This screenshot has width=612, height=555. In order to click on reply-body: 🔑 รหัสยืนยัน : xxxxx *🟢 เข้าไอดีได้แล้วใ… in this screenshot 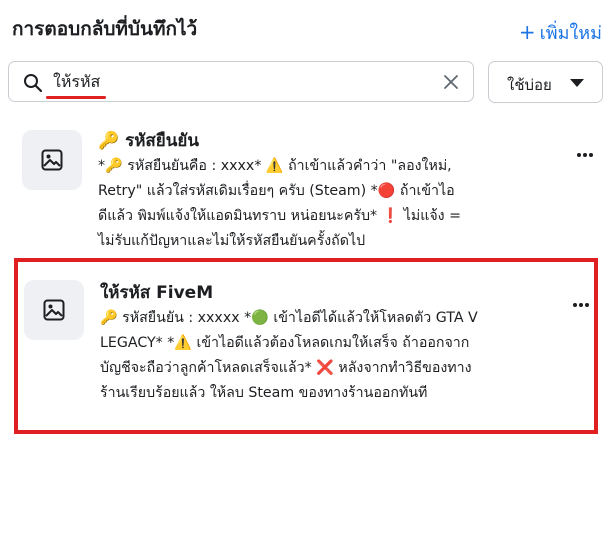, I will do `click(317, 356)`.